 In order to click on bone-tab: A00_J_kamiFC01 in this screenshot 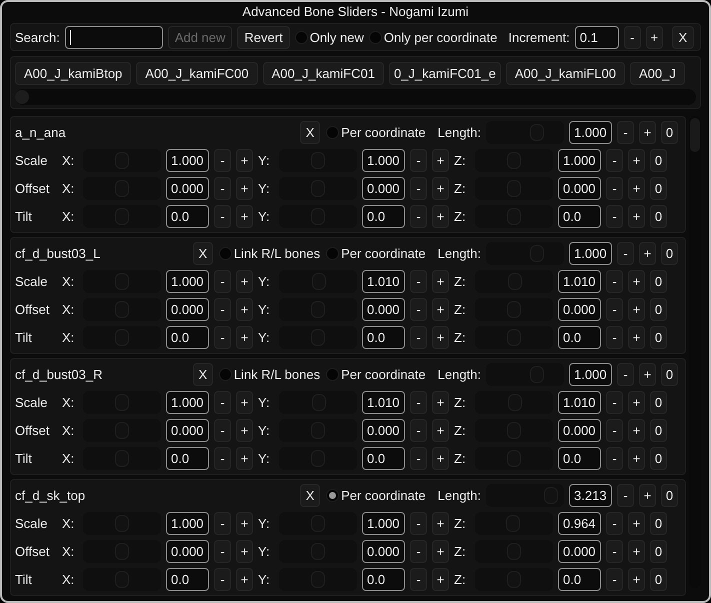, I will do `click(323, 73)`.